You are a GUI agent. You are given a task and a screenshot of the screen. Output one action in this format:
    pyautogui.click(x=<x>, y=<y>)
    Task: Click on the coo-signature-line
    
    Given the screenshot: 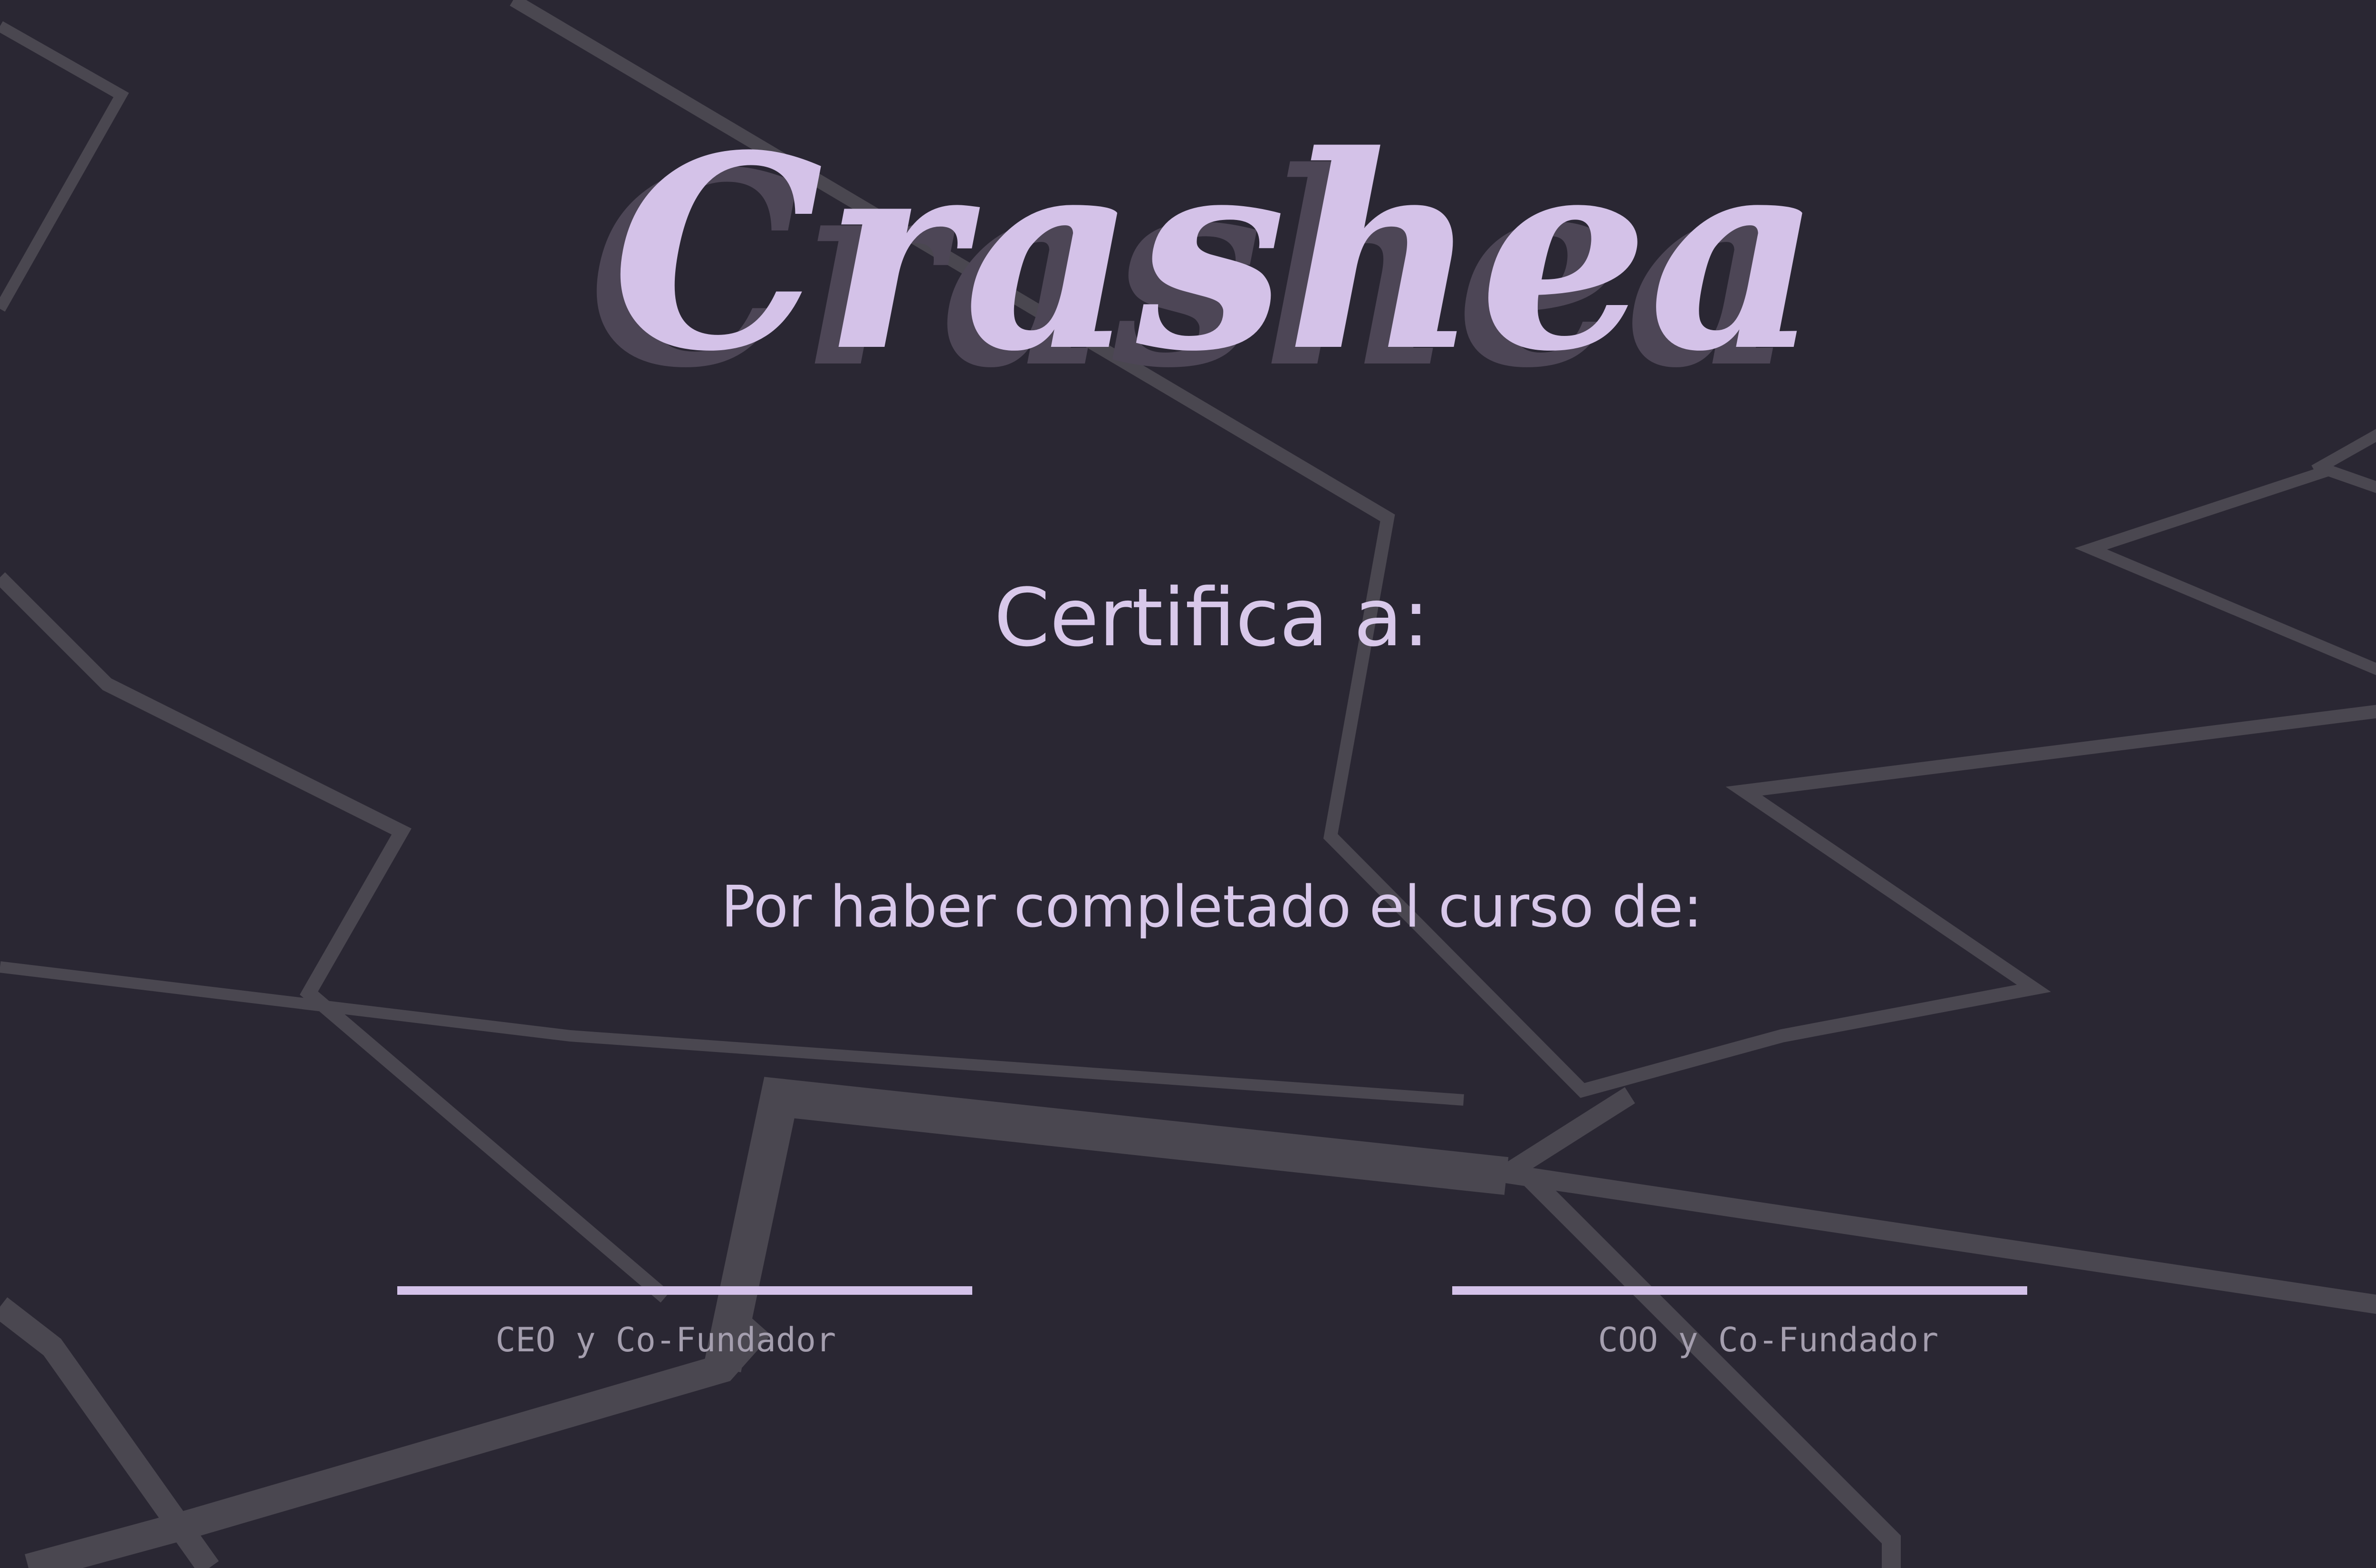 What is the action you would take?
    pyautogui.click(x=1739, y=1291)
    